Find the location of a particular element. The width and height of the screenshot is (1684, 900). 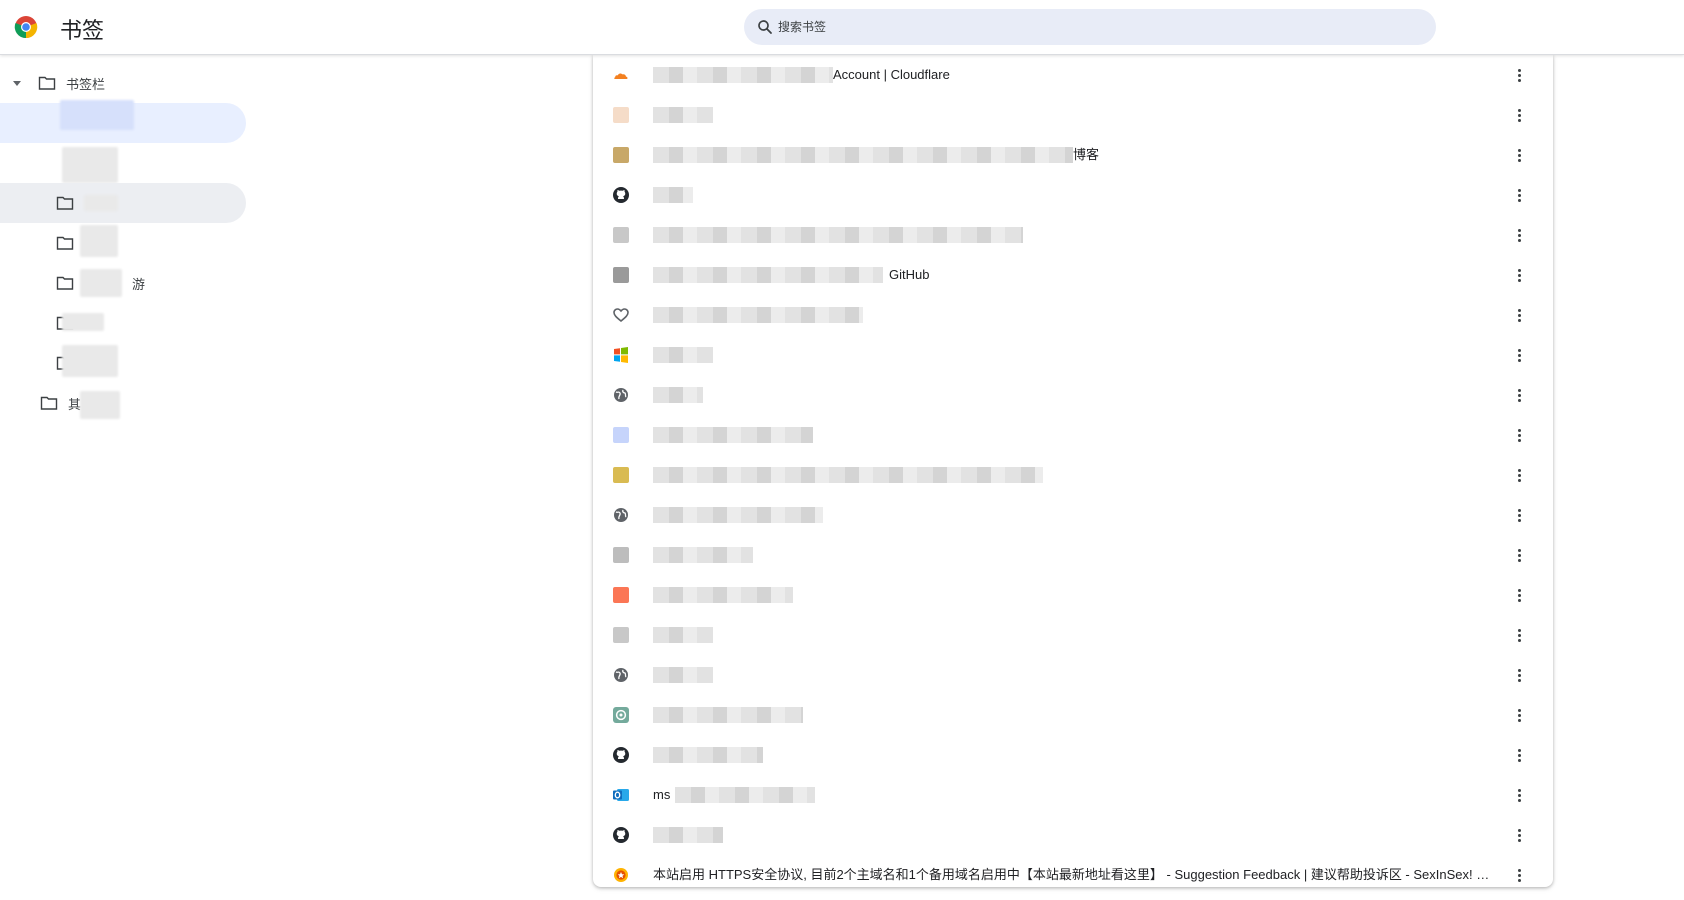

page-title: 书签 is located at coordinates (82, 30).